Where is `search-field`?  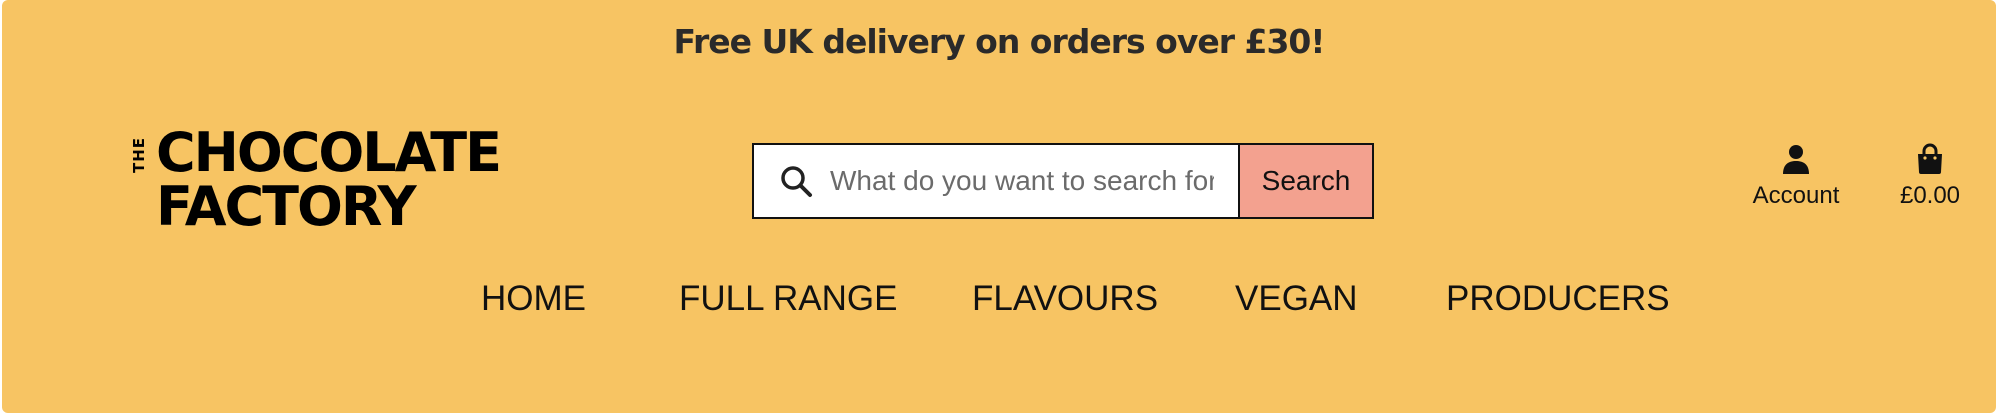
search-field is located at coordinates (997, 181).